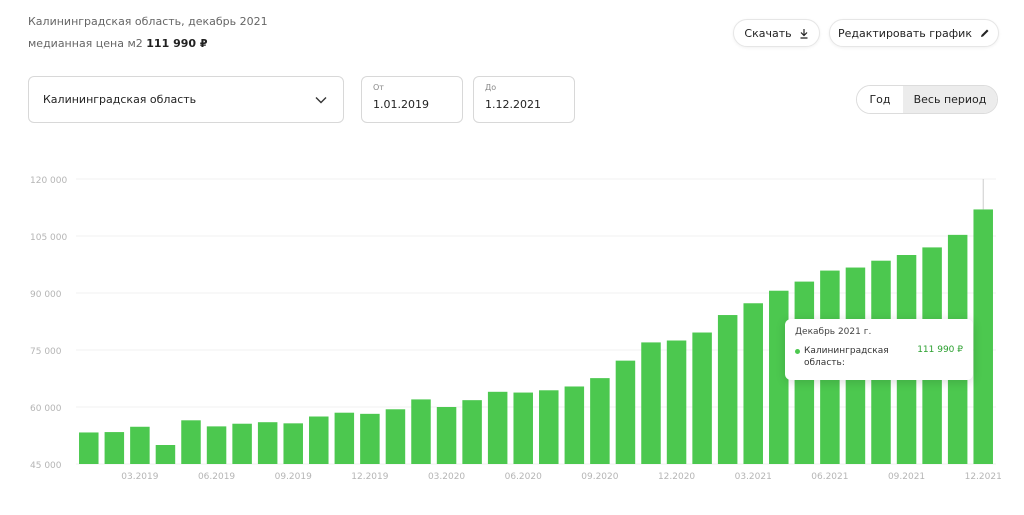 The height and width of the screenshot is (515, 1024). Describe the element at coordinates (267, 443) in the screenshot. I see `bar-08.2019` at that location.